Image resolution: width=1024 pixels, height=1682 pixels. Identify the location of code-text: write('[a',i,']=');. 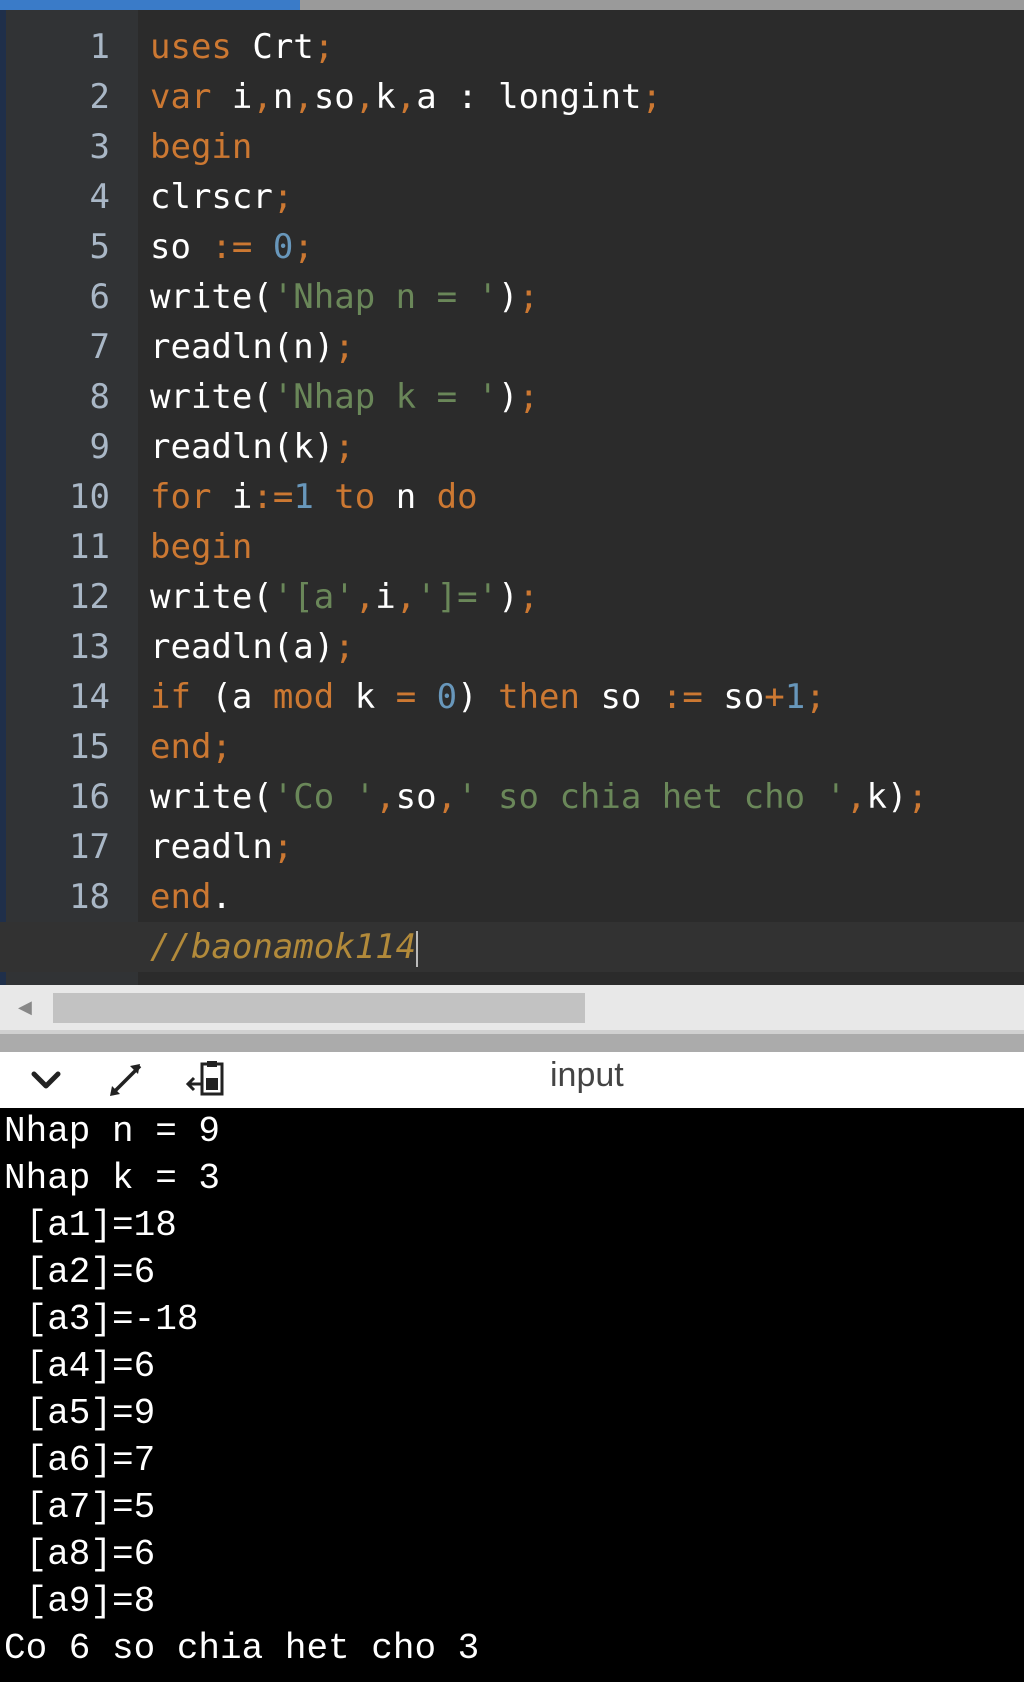
(344, 597).